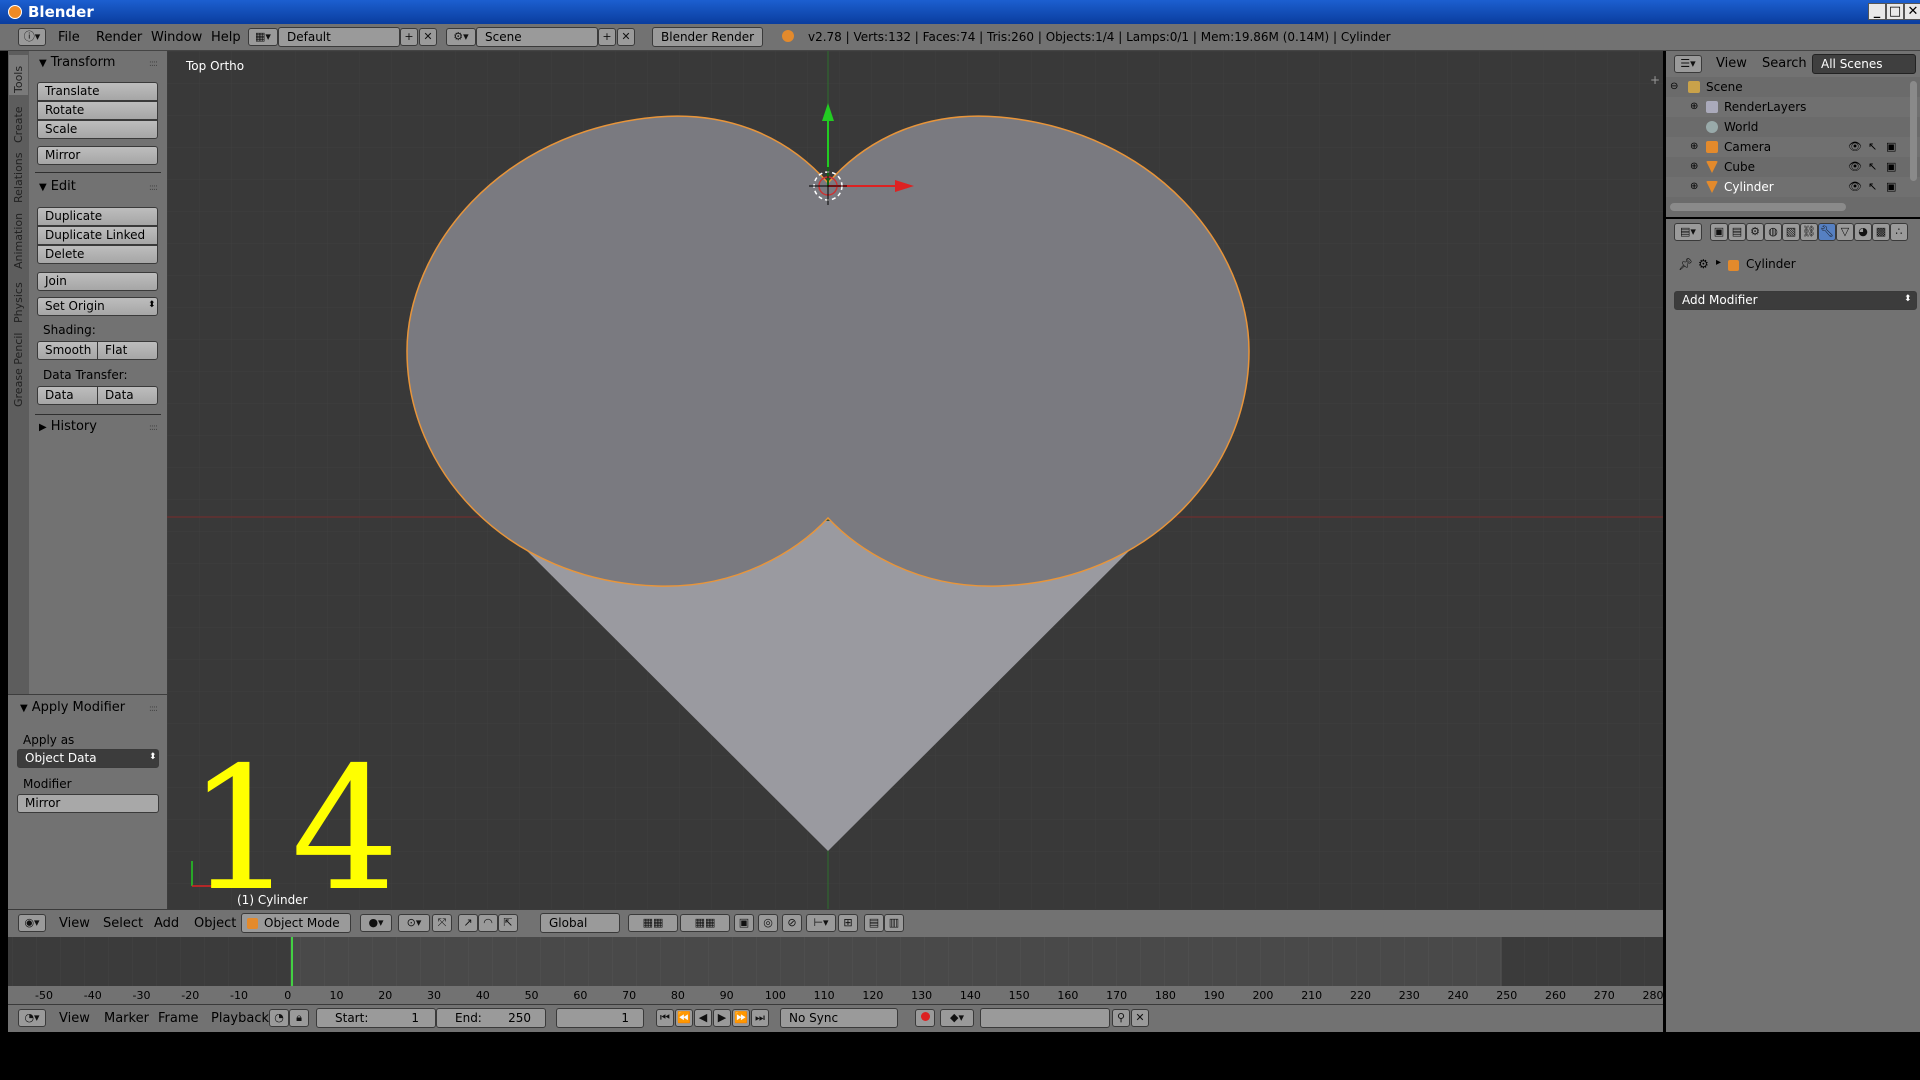 The height and width of the screenshot is (1080, 1920). What do you see at coordinates (461, 37) in the screenshot?
I see `scene-icon: ⚙▾` at bounding box center [461, 37].